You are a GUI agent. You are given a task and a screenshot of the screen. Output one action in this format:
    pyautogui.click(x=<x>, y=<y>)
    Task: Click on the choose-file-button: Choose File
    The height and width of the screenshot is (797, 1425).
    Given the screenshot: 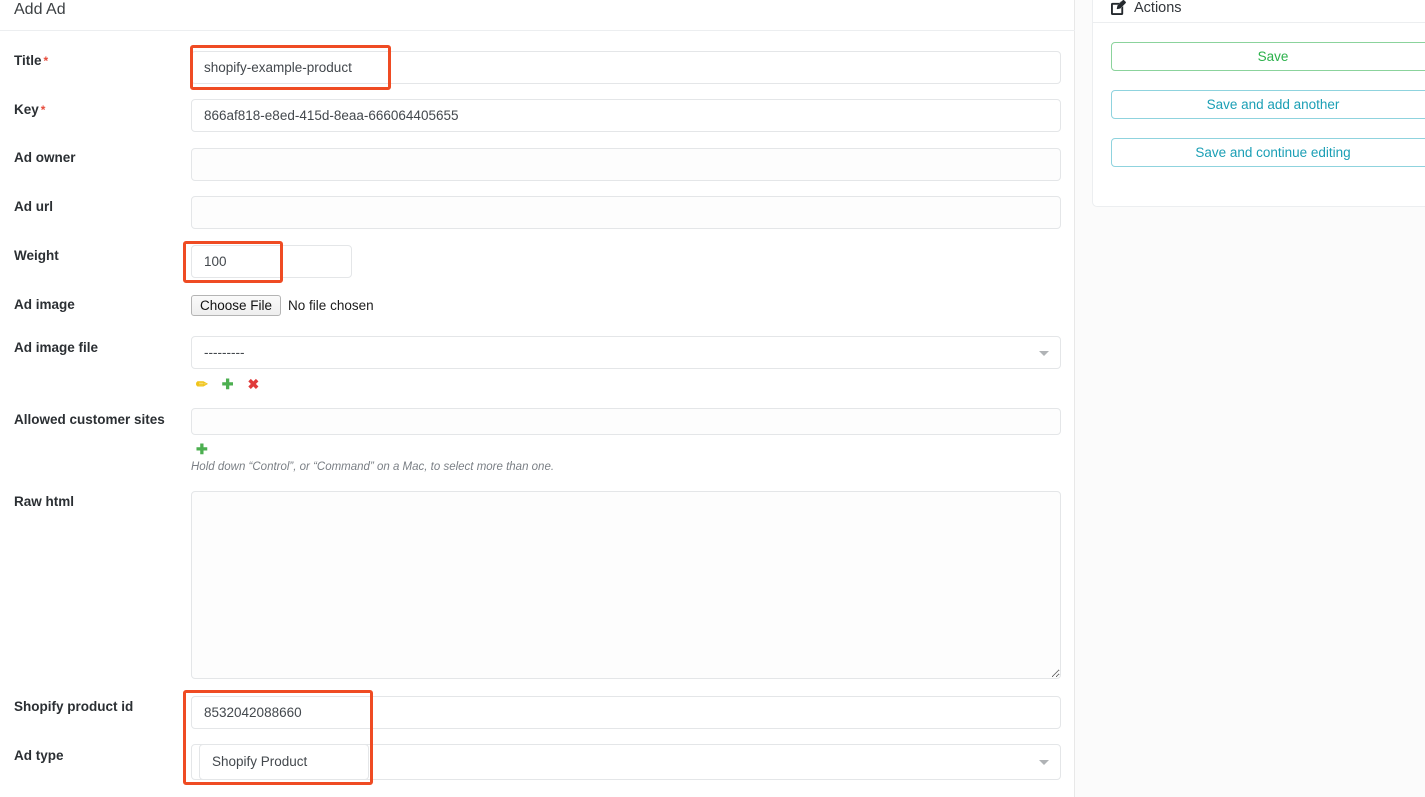 What is the action you would take?
    pyautogui.click(x=236, y=305)
    